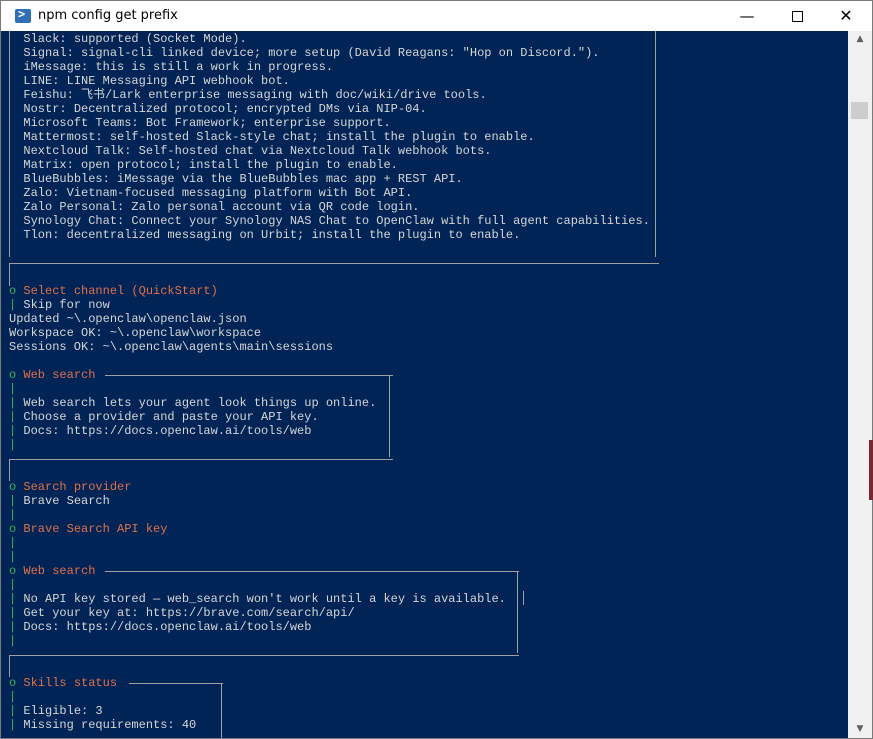 This screenshot has width=873, height=739. What do you see at coordinates (655, 144) in the screenshot?
I see `box-border` at bounding box center [655, 144].